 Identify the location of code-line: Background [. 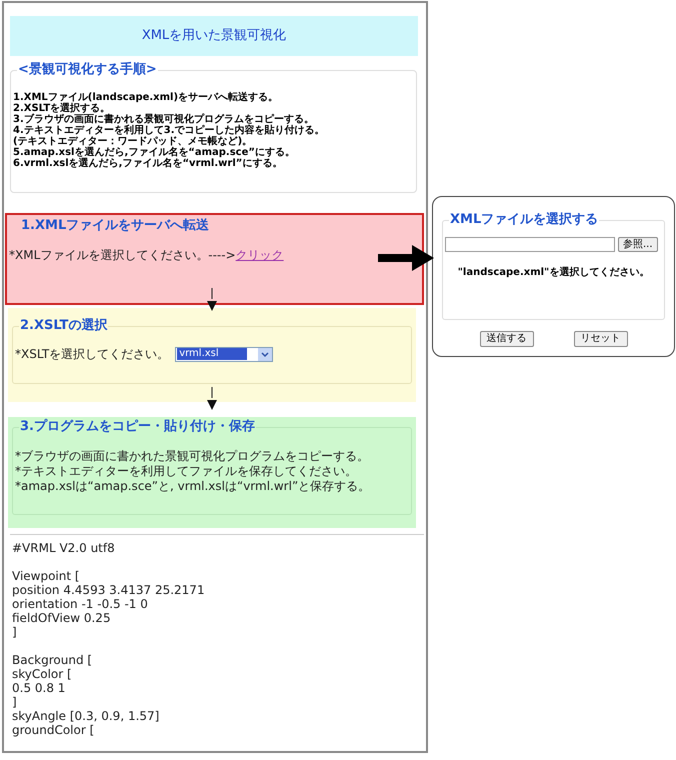
(53, 660).